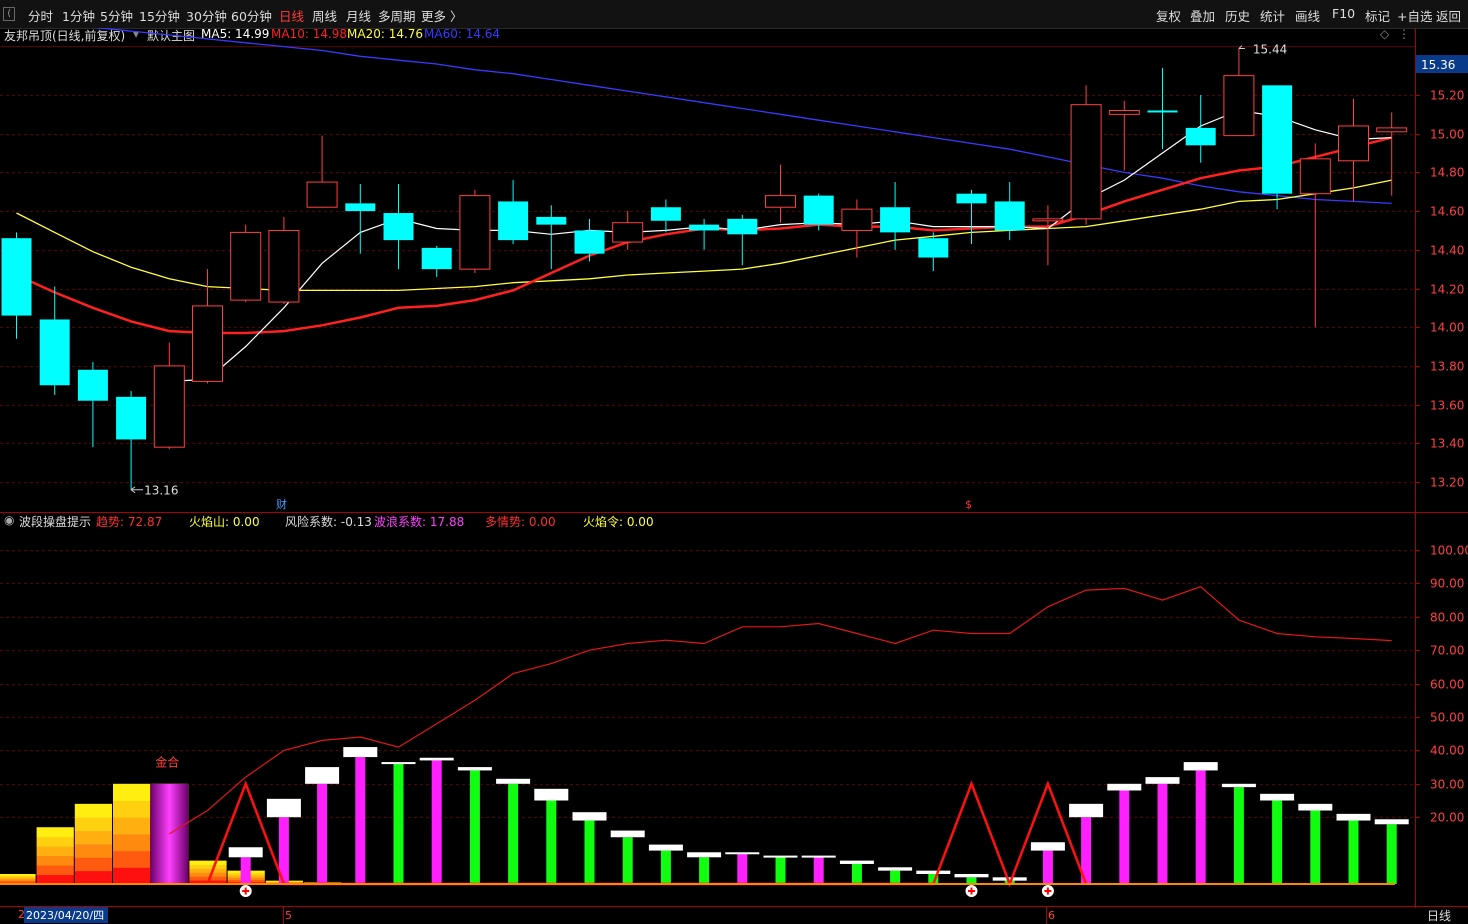 This screenshot has height=924, width=1468. What do you see at coordinates (116, 15) in the screenshot?
I see `period-tab: 5分钟` at bounding box center [116, 15].